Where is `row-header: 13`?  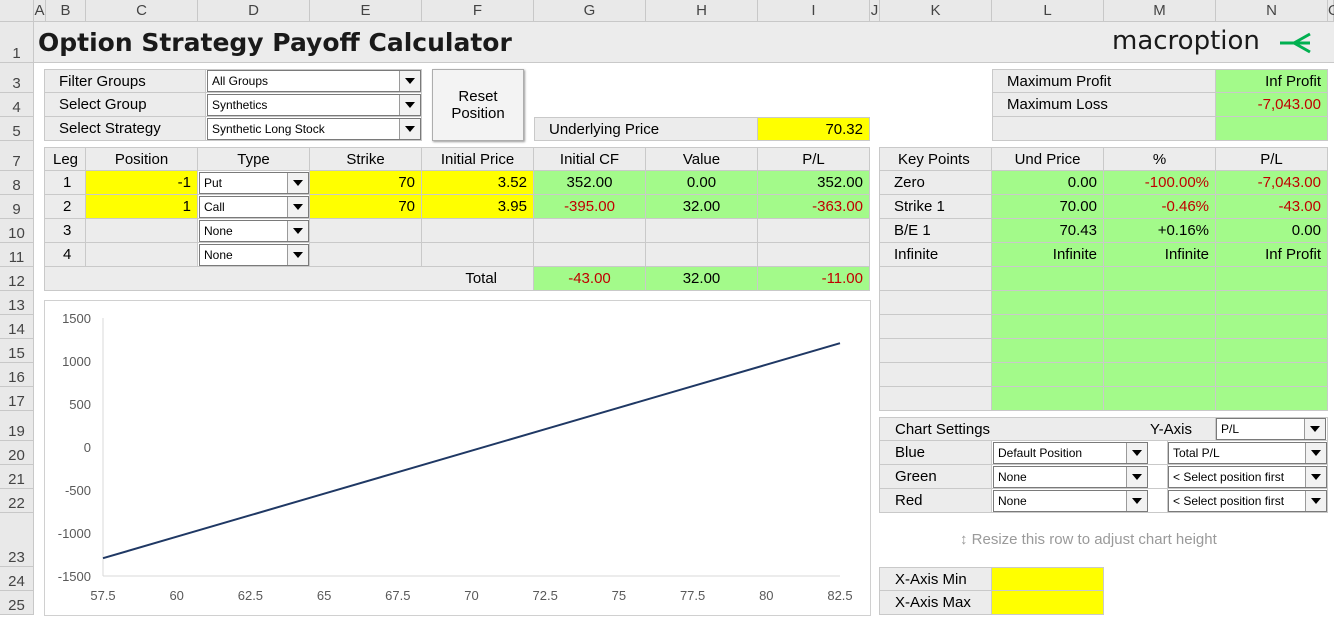
row-header: 13 is located at coordinates (17, 303).